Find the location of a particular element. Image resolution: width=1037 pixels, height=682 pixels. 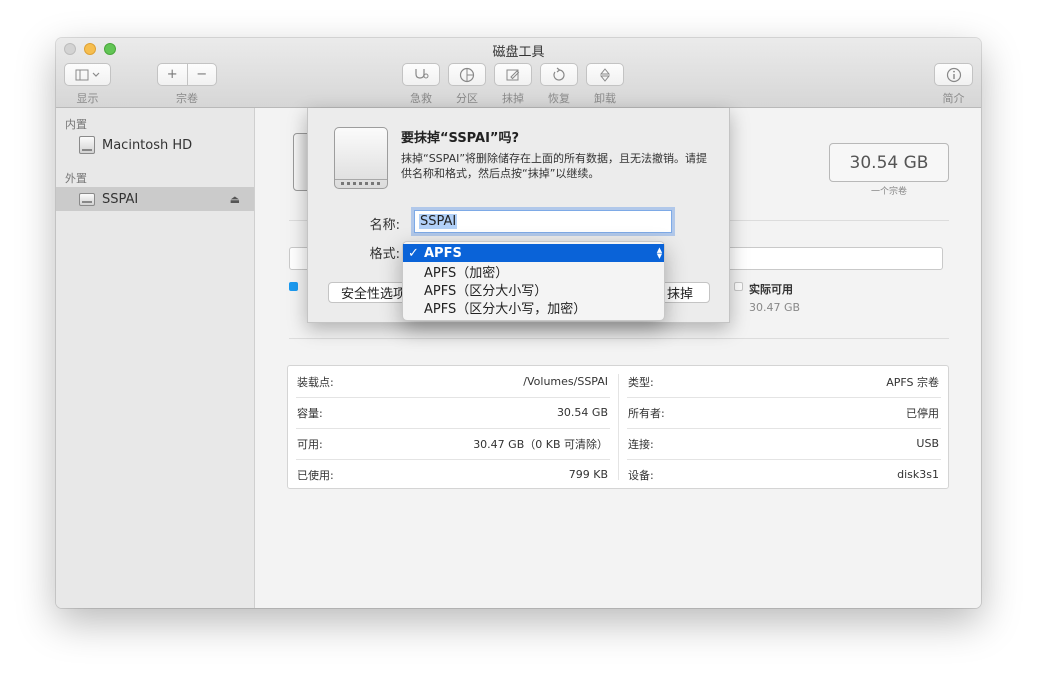

sidebar-item-sspai: SSPAI ⏏ is located at coordinates (155, 199).